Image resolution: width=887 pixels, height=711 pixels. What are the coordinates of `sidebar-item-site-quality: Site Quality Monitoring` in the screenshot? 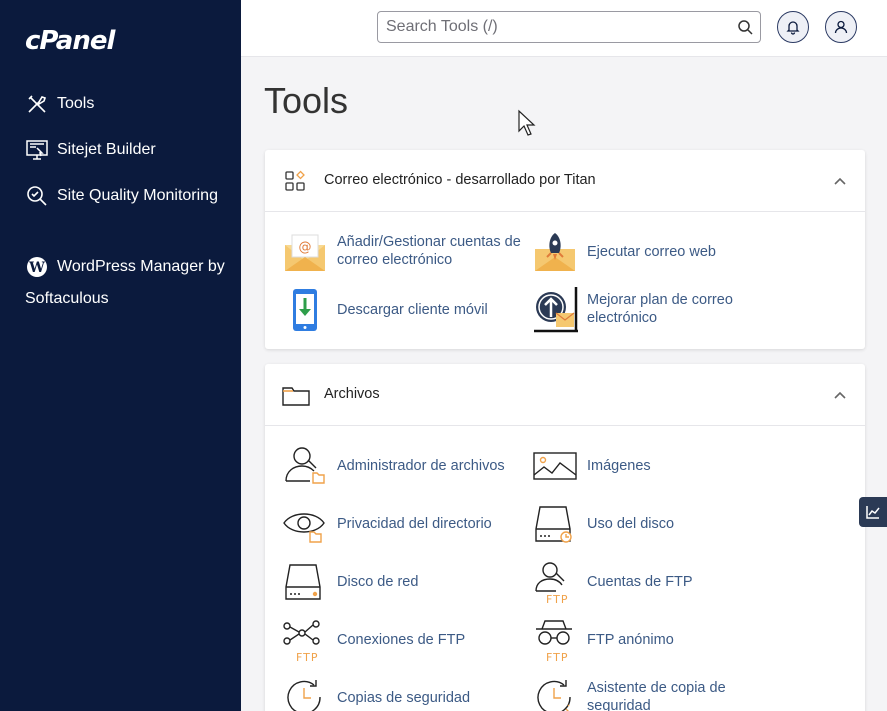 It's located at (125, 196).